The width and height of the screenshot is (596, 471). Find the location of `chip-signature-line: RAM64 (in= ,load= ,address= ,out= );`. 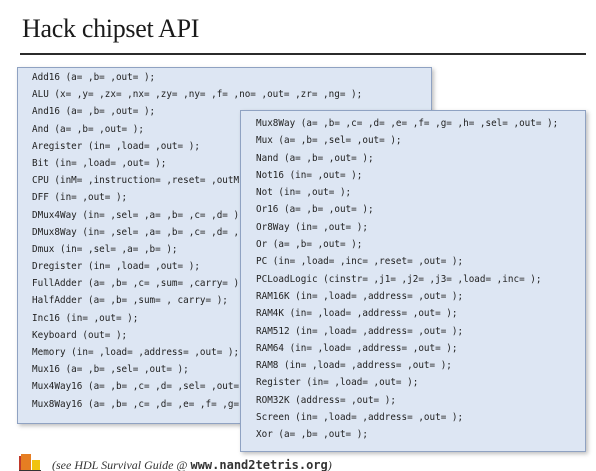

chip-signature-line: RAM64 (in= ,load= ,address= ,out= ); is located at coordinates (420, 348).